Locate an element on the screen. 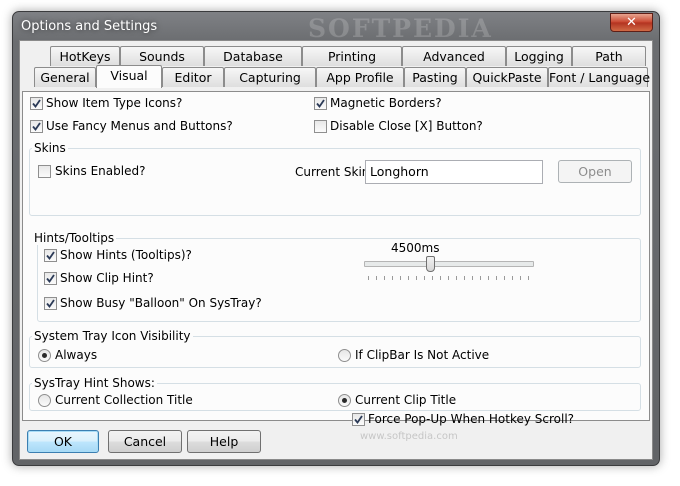 The width and height of the screenshot is (680, 486). tab-label: Pasting is located at coordinates (435, 77).